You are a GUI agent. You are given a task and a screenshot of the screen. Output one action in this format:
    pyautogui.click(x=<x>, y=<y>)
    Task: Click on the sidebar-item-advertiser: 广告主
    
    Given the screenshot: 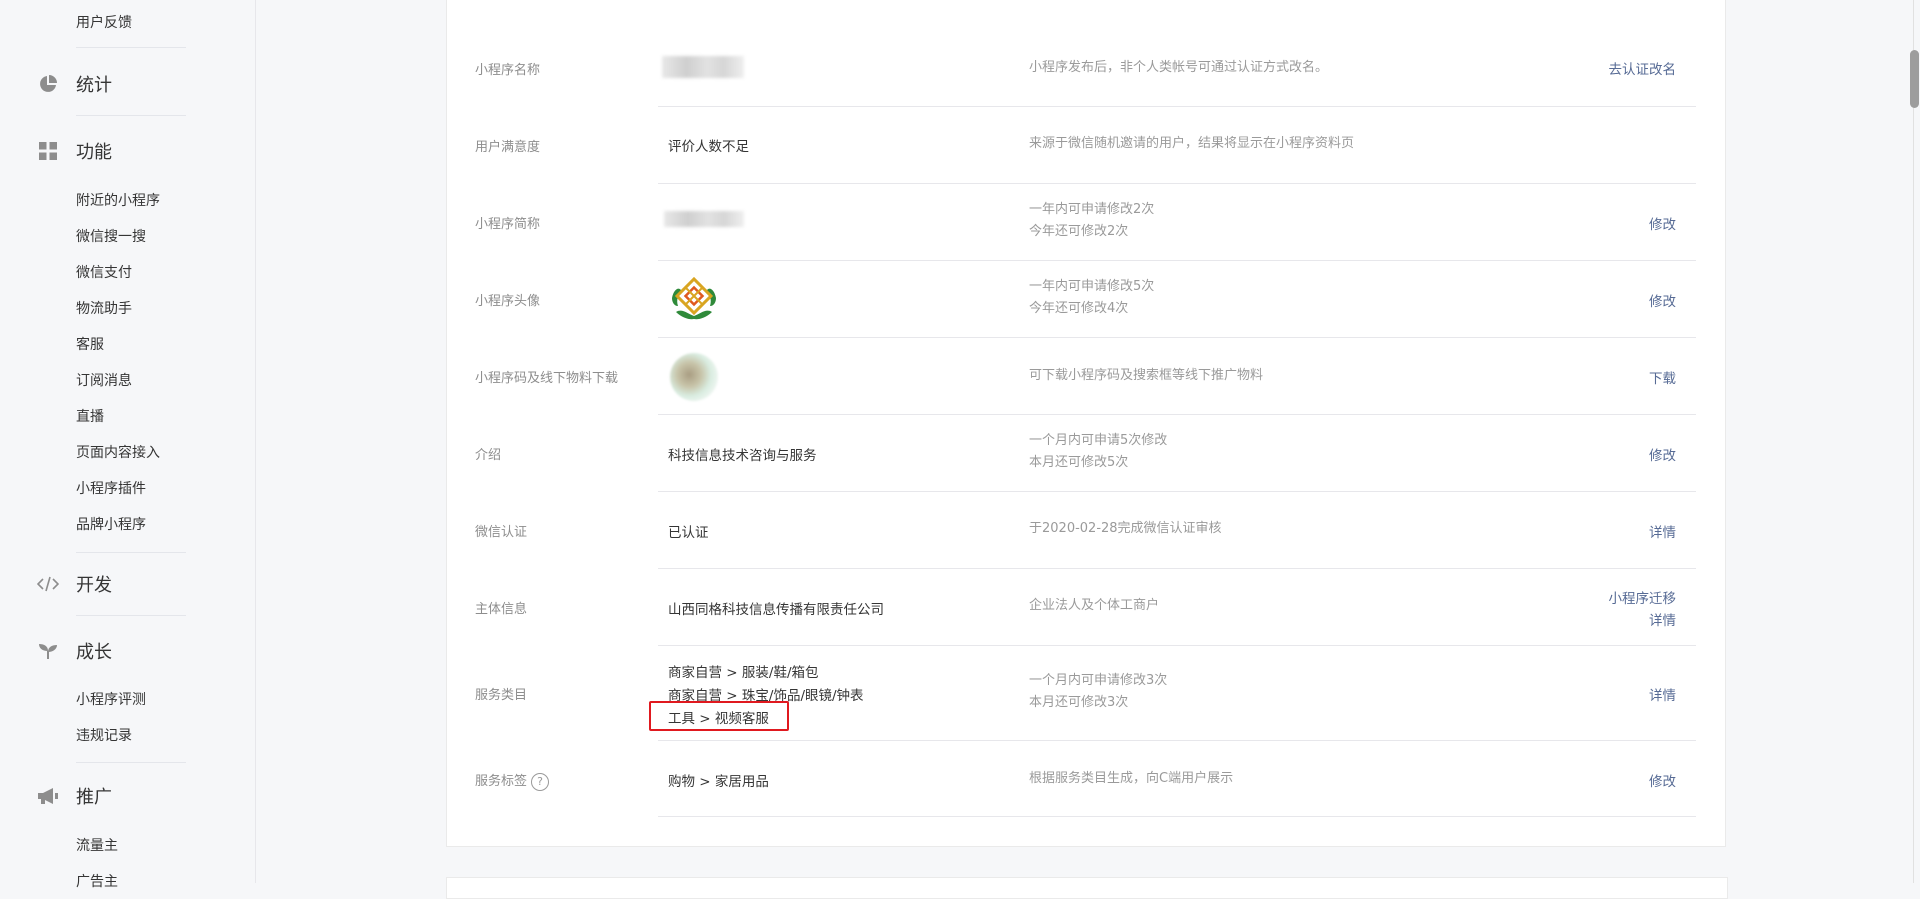 What is the action you would take?
    pyautogui.click(x=97, y=881)
    